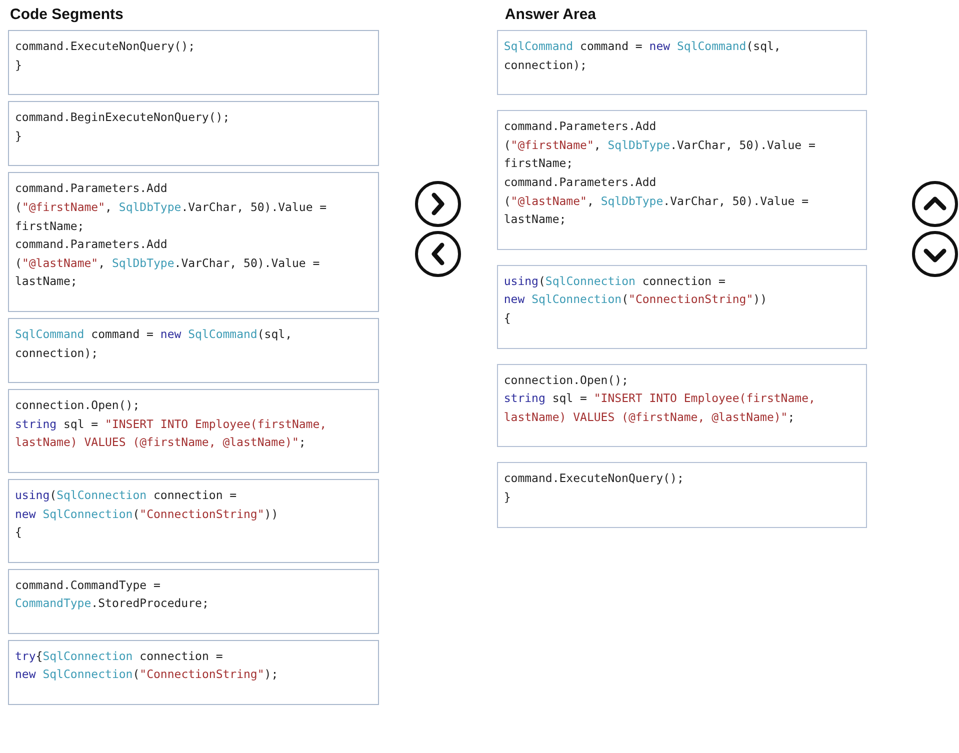  What do you see at coordinates (112, 603) in the screenshot?
I see `code-line: CommandType.StoredProcedure;` at bounding box center [112, 603].